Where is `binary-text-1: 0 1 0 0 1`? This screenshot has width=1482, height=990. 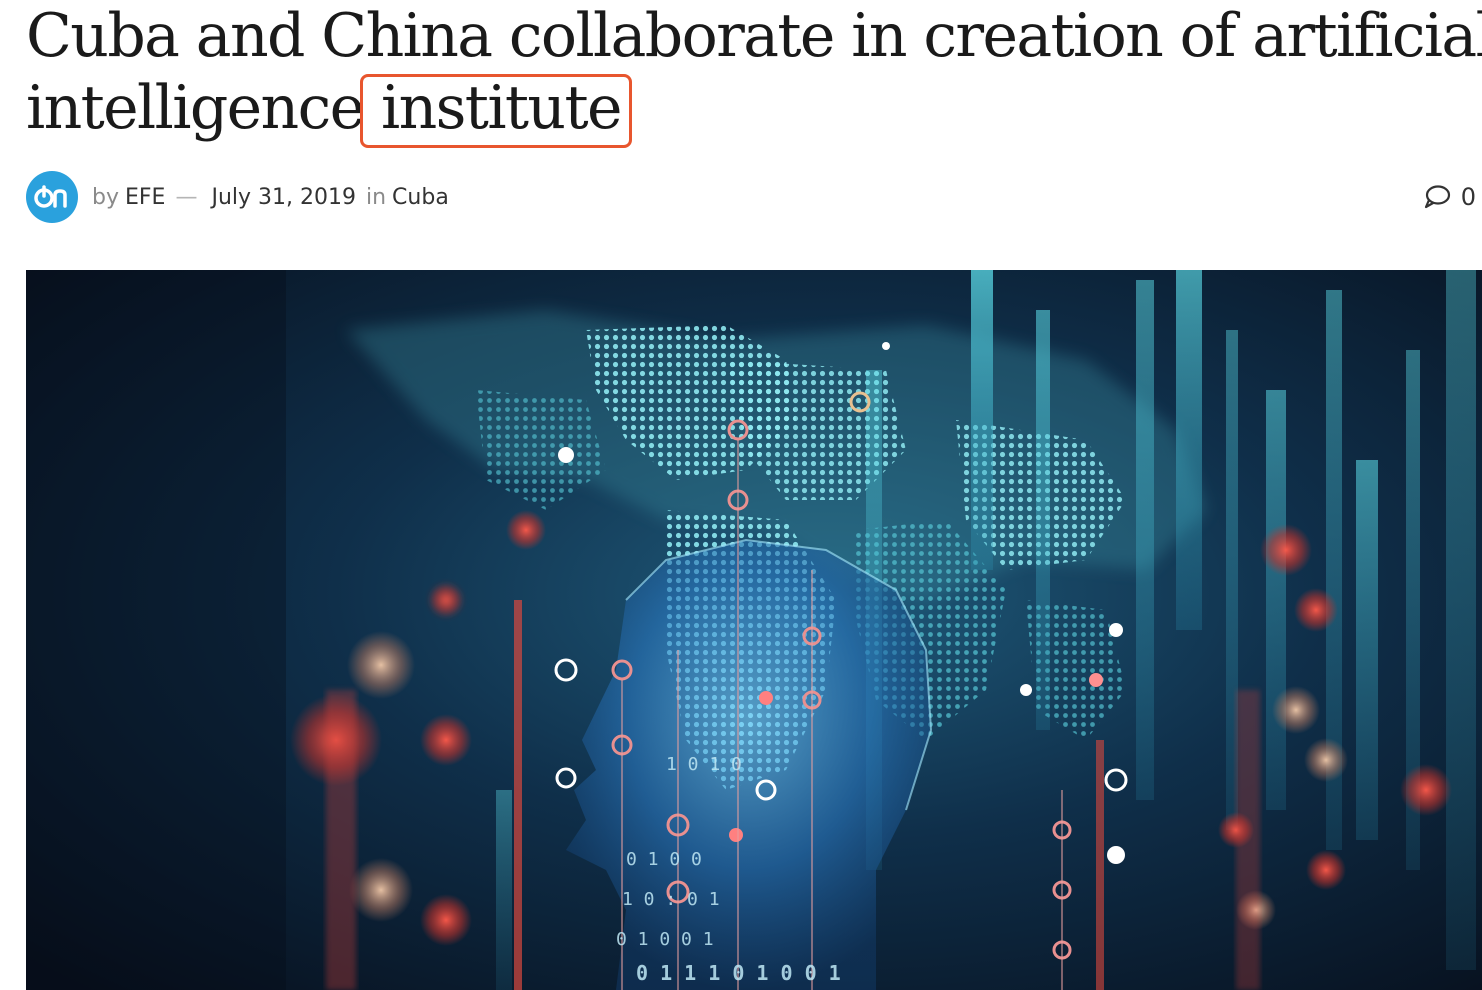
binary-text-1: 0 1 0 0 1 is located at coordinates (665, 939).